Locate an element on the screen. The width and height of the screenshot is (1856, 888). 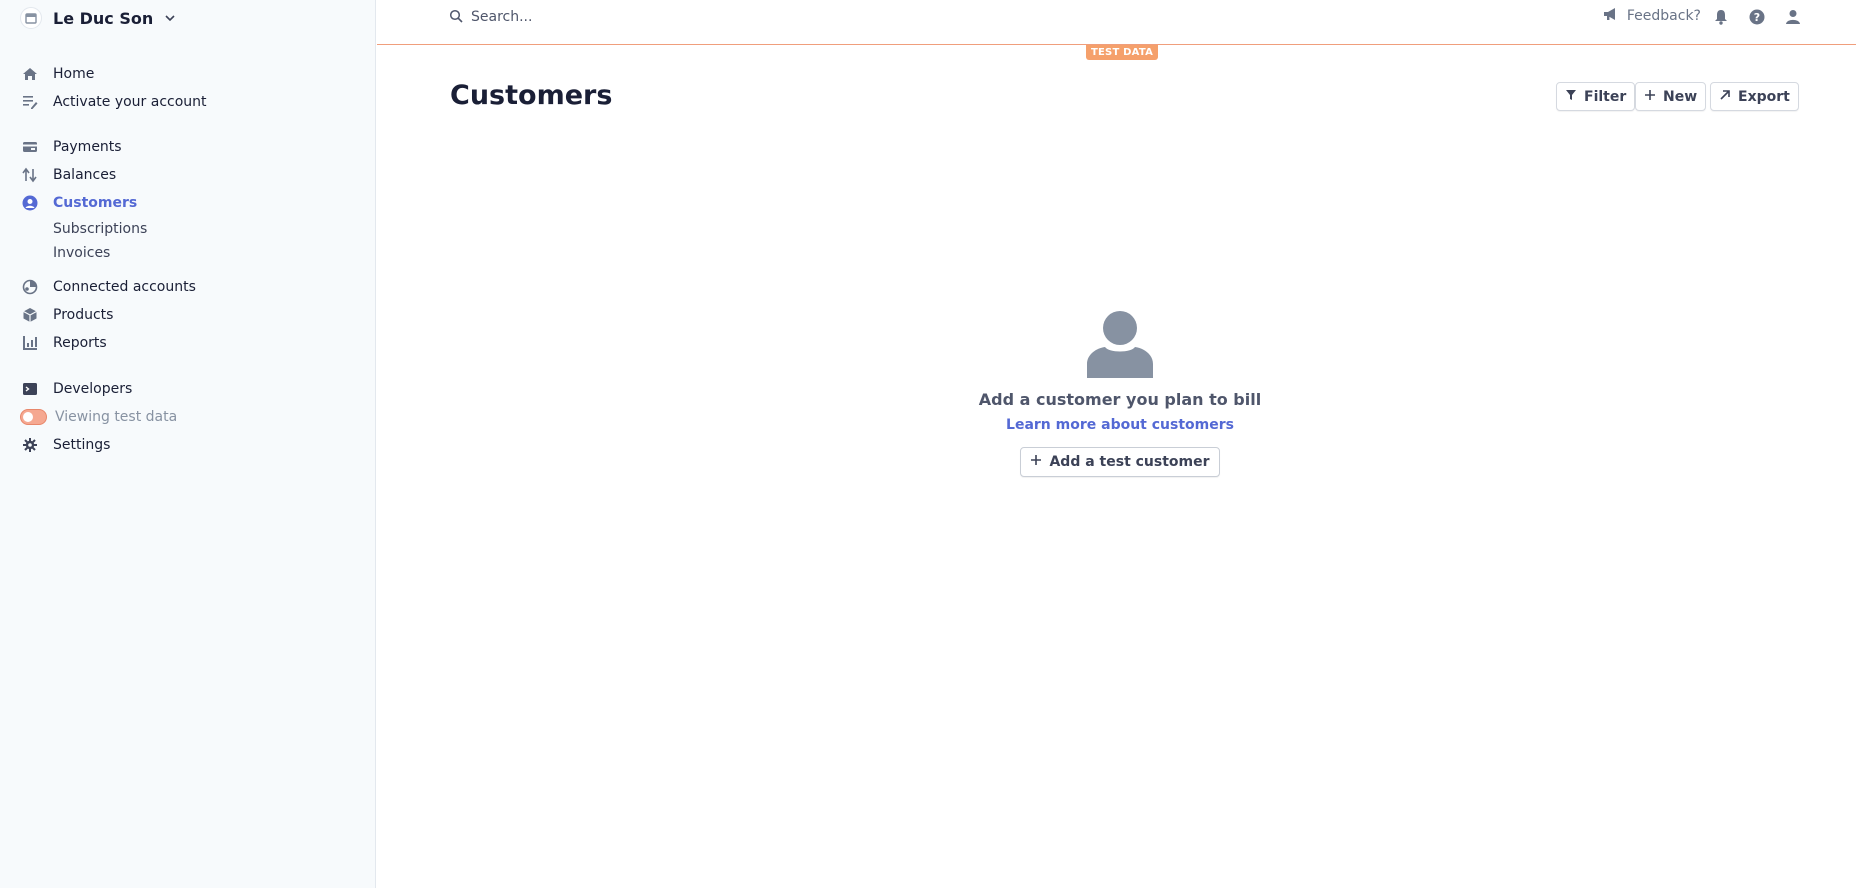
sidebar-item-label: Developers is located at coordinates (93, 389).